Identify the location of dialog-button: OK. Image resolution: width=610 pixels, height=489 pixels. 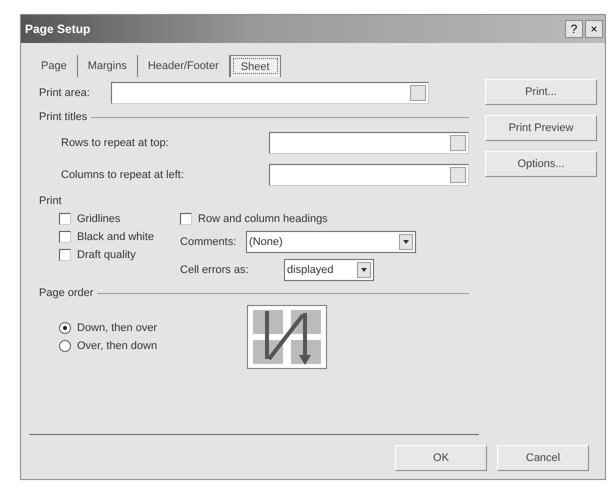
(441, 458).